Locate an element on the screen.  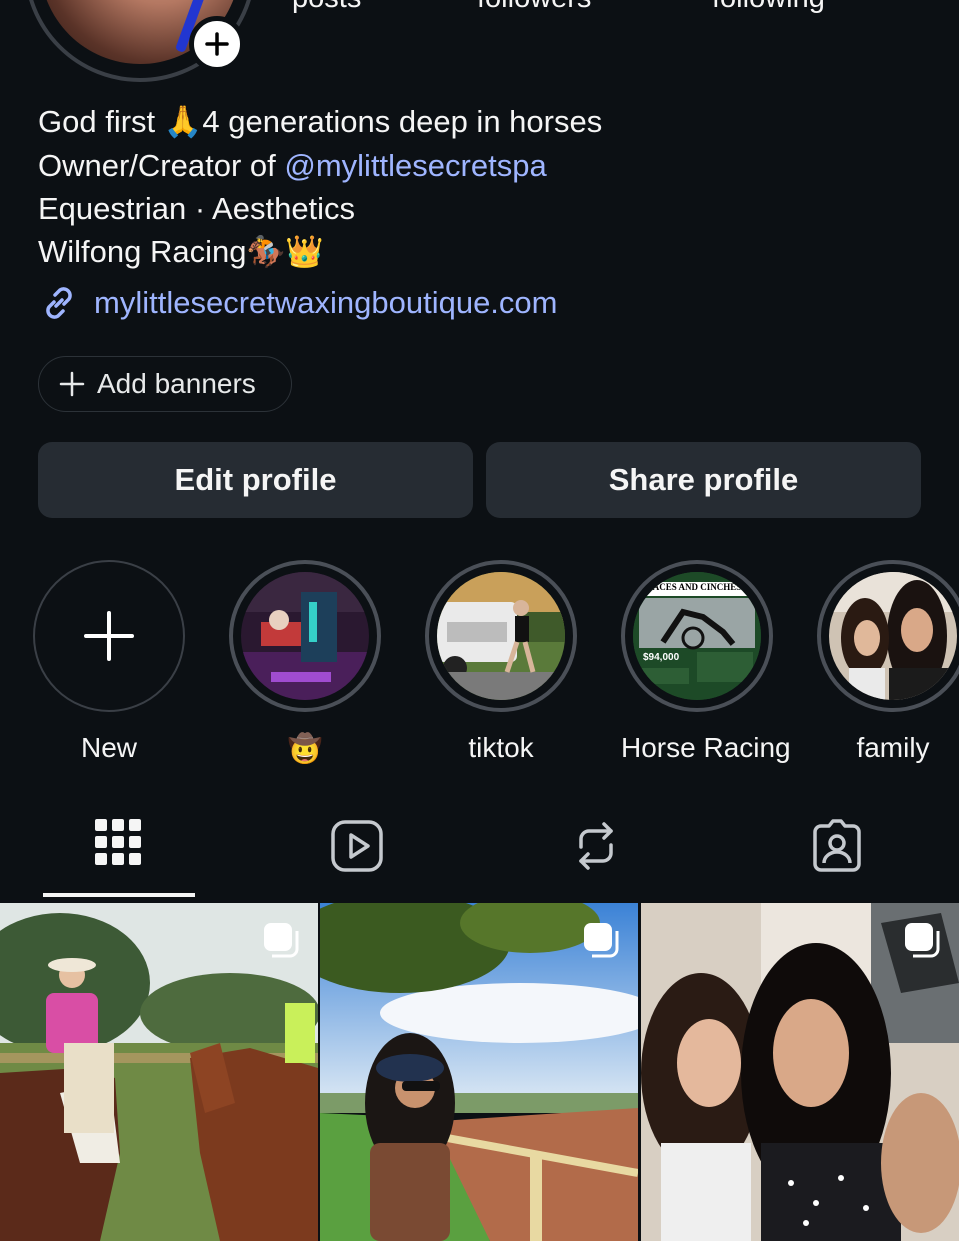
highlight-tiktok: tiktok is located at coordinates (501, 662).